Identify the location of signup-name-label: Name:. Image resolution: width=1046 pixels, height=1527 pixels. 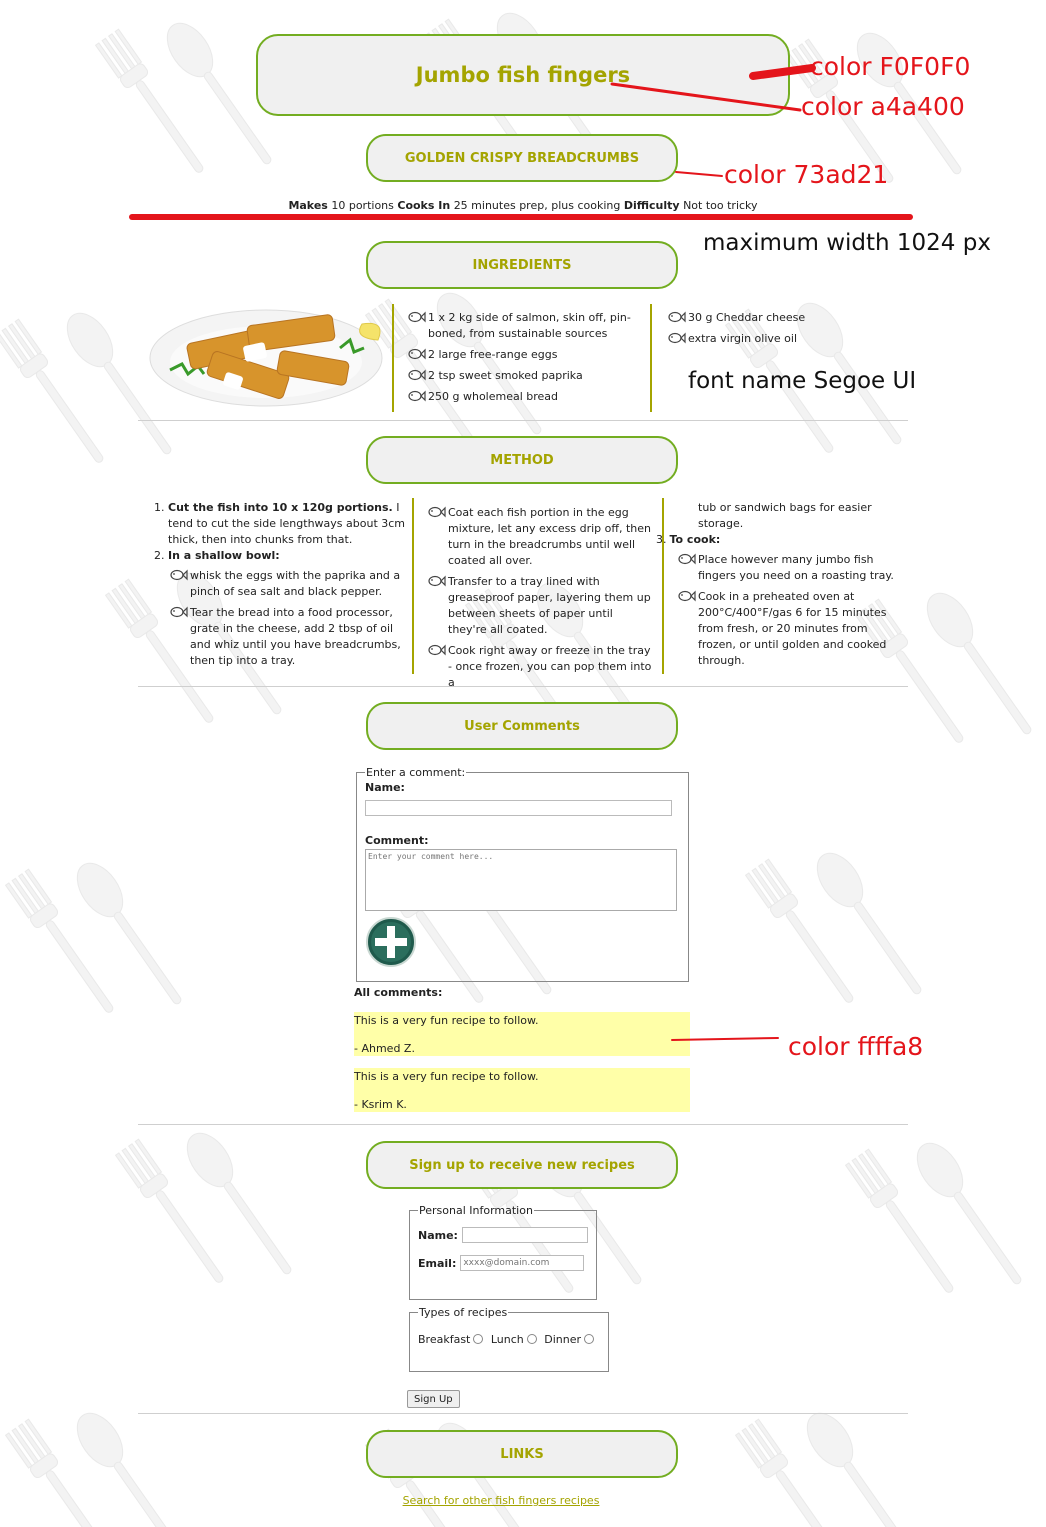
(438, 1235).